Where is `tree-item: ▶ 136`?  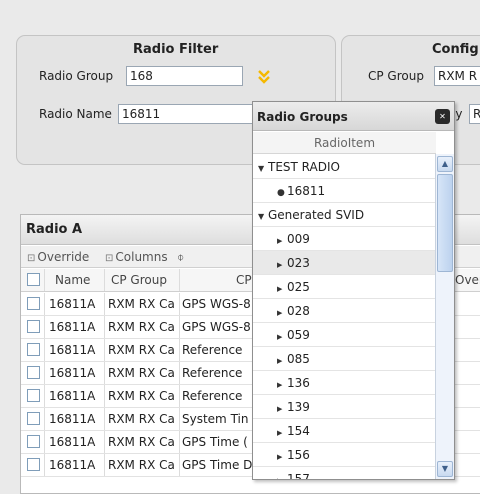
tree-item: ▶ 136 is located at coordinates (344, 383).